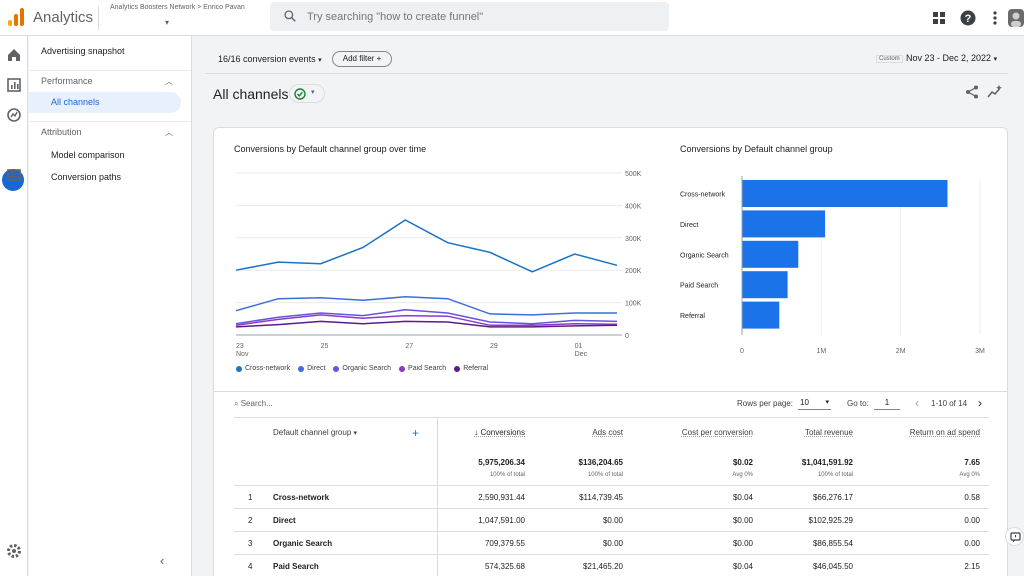  I want to click on row-channel-name: Direct, so click(284, 520).